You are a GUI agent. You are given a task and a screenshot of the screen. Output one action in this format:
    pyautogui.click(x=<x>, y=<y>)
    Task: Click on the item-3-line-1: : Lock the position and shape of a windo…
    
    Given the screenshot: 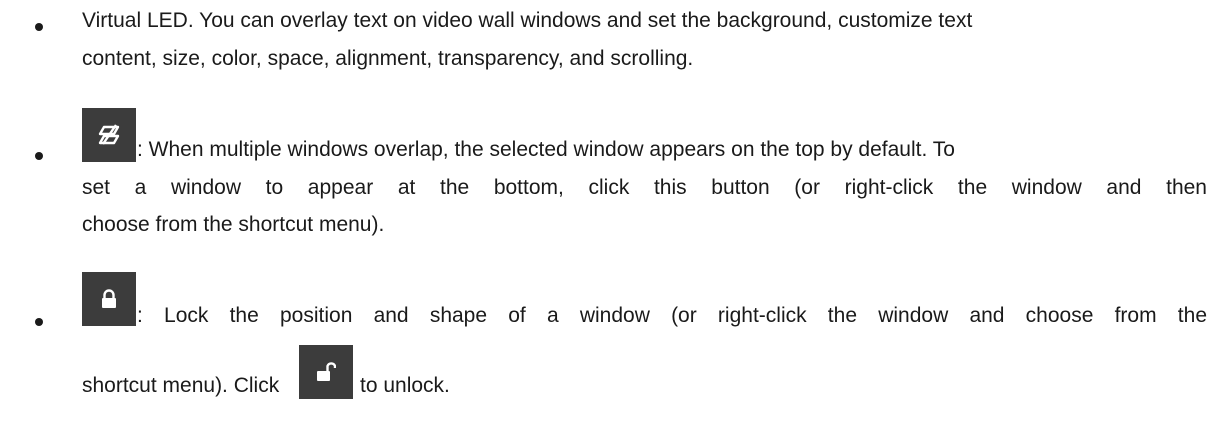 What is the action you would take?
    pyautogui.click(x=672, y=315)
    